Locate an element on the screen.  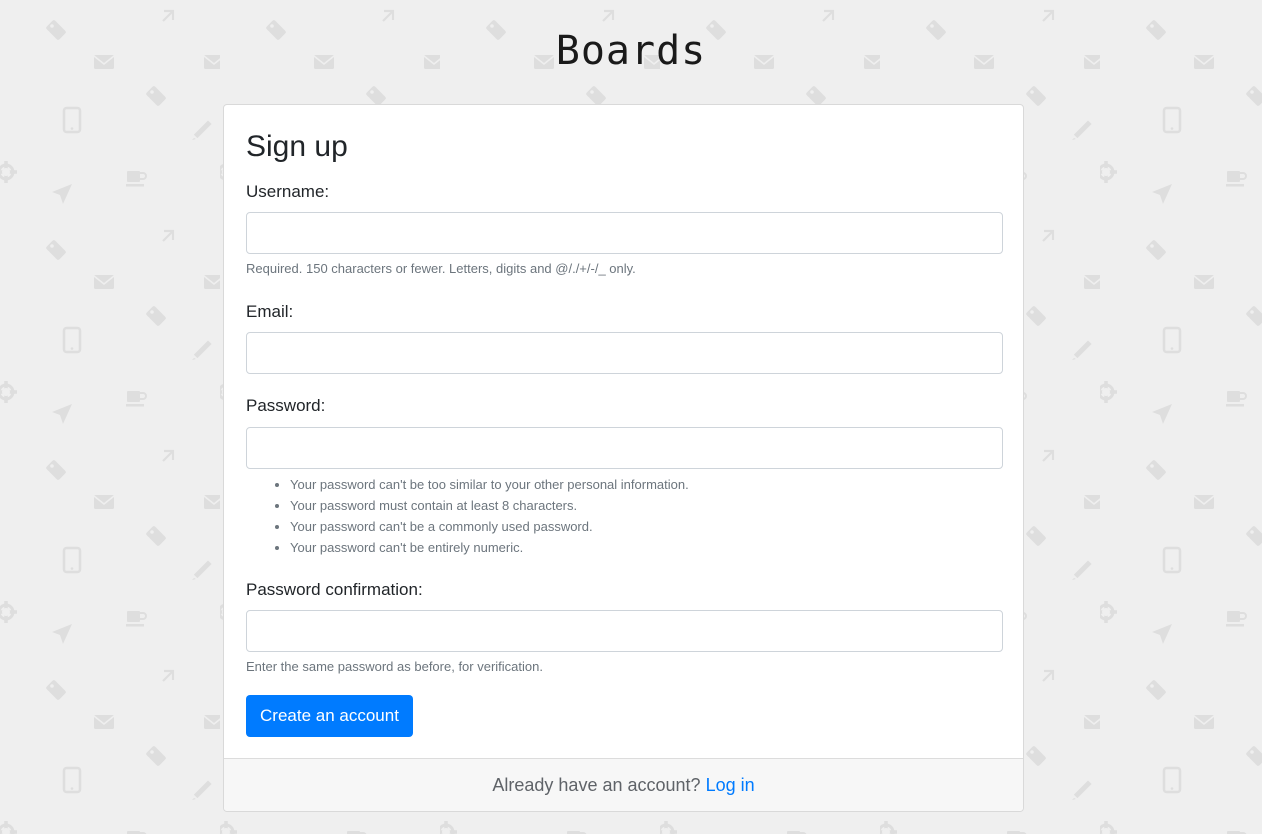
signup-title: Sign up is located at coordinates (297, 146).